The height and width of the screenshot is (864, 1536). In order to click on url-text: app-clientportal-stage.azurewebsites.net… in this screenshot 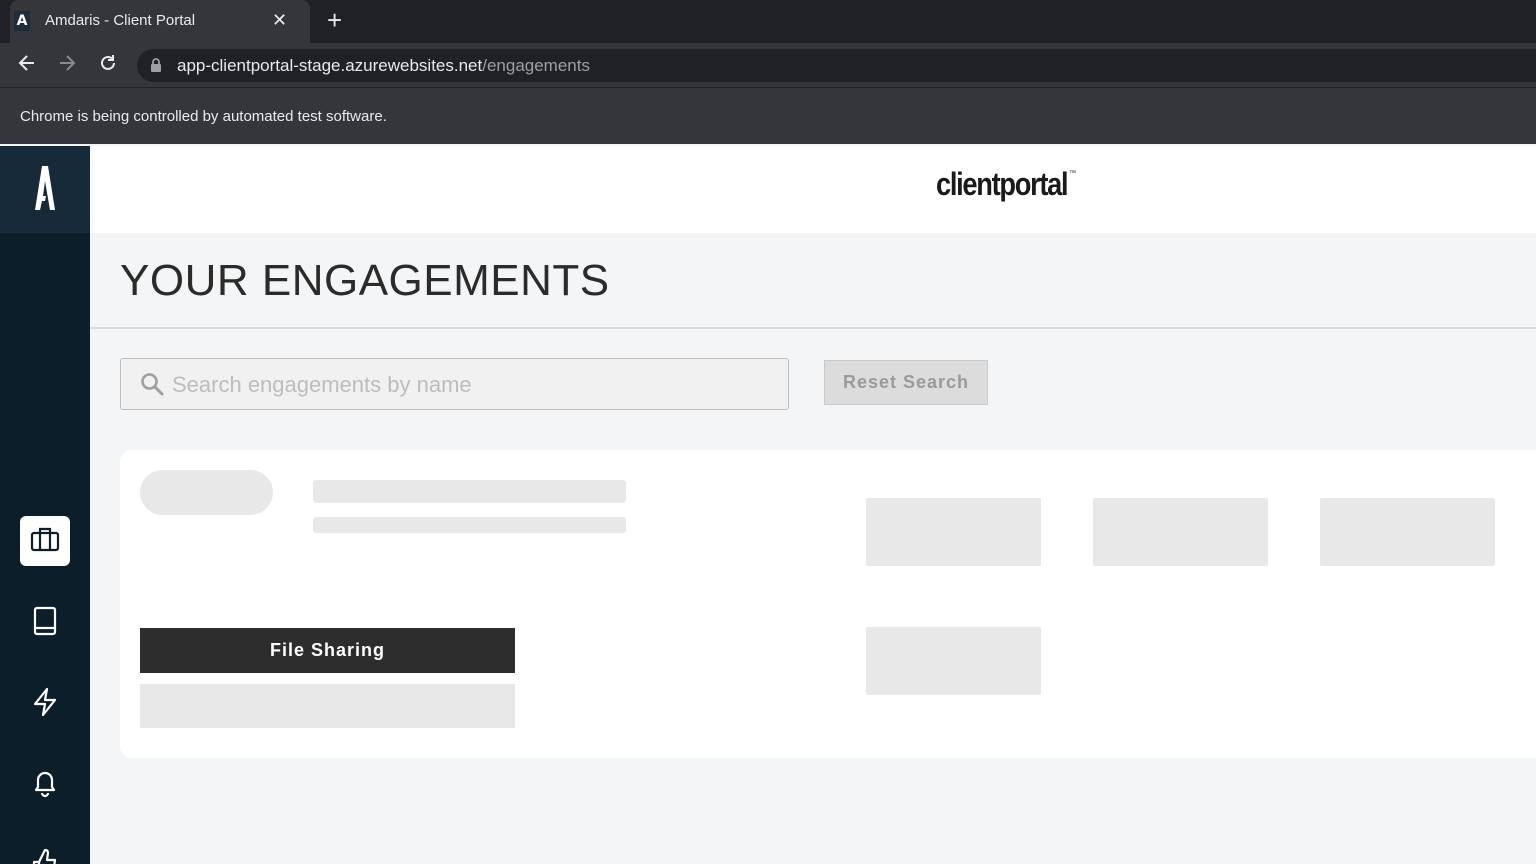, I will do `click(383, 66)`.